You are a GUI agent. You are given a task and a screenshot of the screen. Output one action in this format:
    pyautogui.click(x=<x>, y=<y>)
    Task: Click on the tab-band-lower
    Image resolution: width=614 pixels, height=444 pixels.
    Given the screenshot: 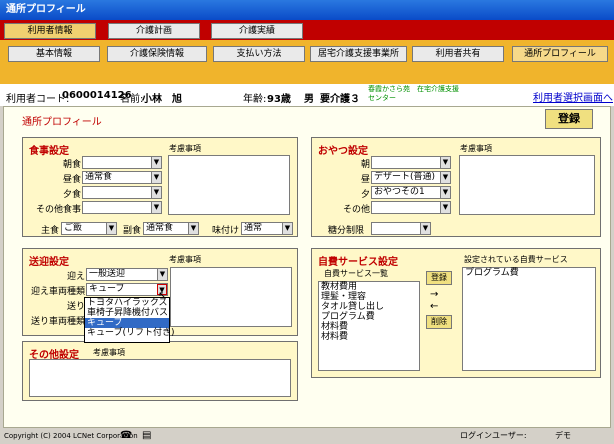 What is the action you would take?
    pyautogui.click(x=307, y=75)
    